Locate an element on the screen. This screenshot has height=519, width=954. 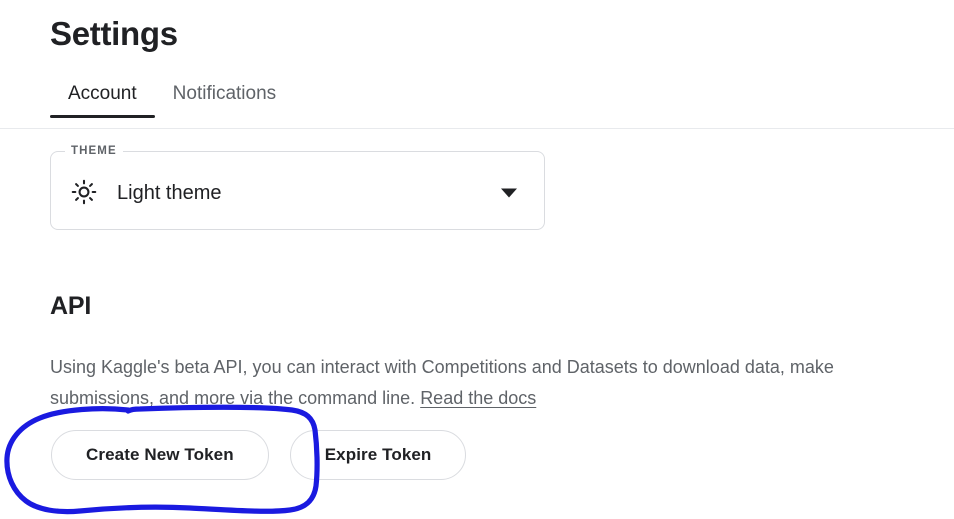
theme-select-row: Light theme is located at coordinates (297, 193).